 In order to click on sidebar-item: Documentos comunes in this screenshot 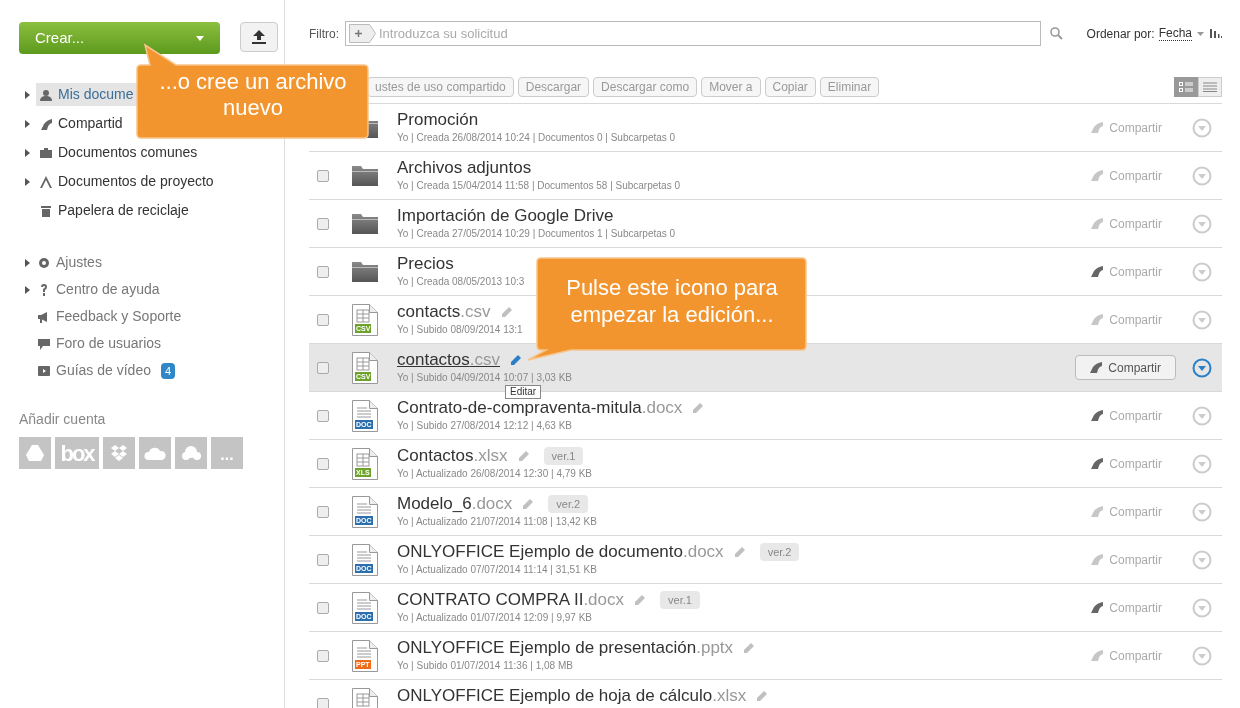, I will do `click(121, 152)`.